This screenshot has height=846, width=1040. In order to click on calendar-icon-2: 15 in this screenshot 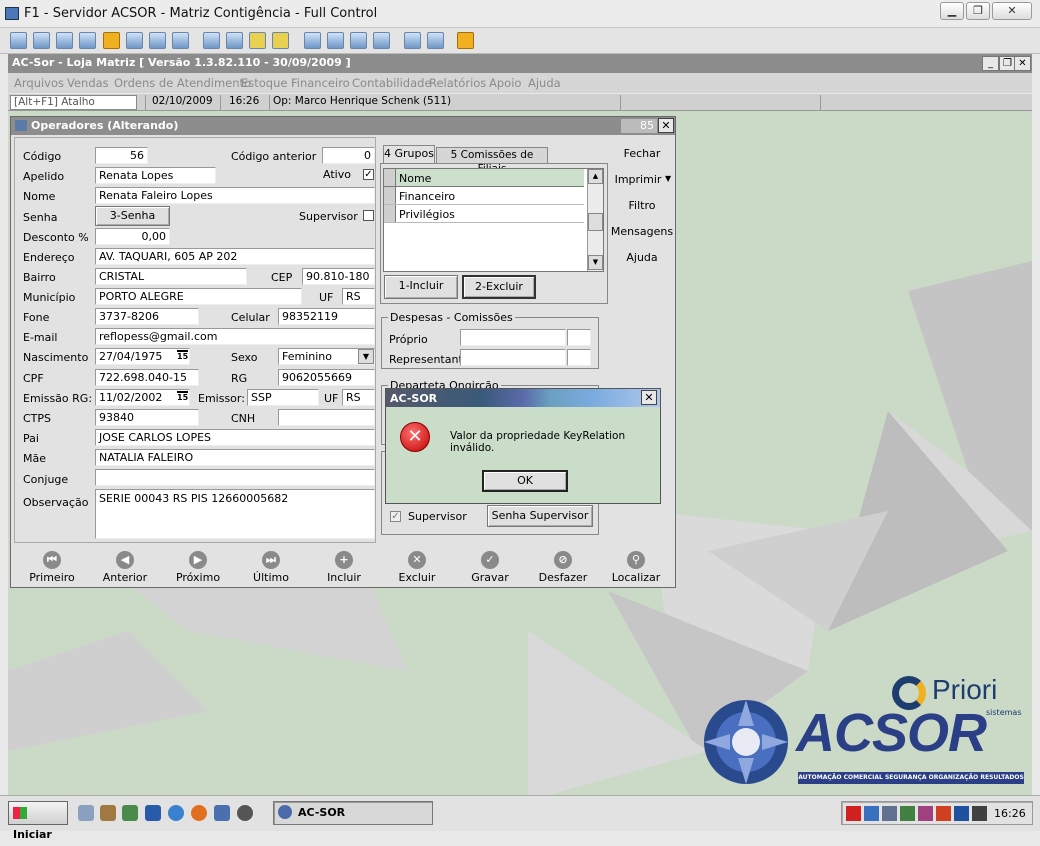, I will do `click(182, 397)`.